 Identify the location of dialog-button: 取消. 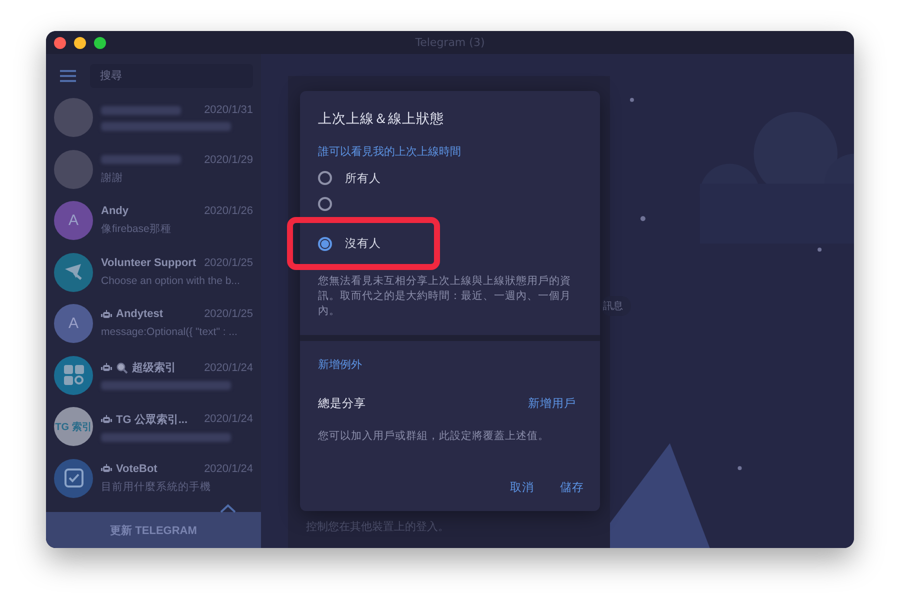
(522, 487).